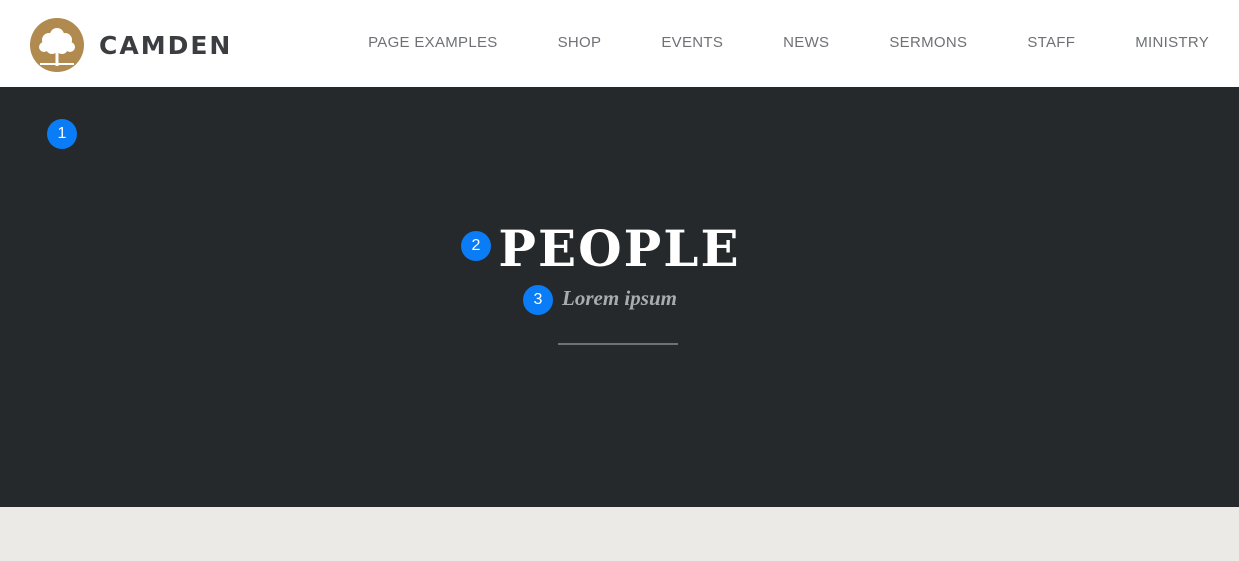 Image resolution: width=1239 pixels, height=561 pixels. Describe the element at coordinates (166, 45) in the screenshot. I see `brand-name: CAMDEN` at that location.